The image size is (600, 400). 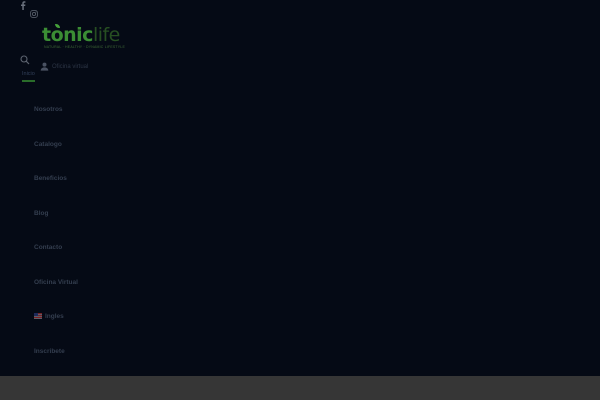 I want to click on logo-tagline: NATURAL · HEALTHY · DYNAMIC LIFESTYLE, so click(x=84, y=47).